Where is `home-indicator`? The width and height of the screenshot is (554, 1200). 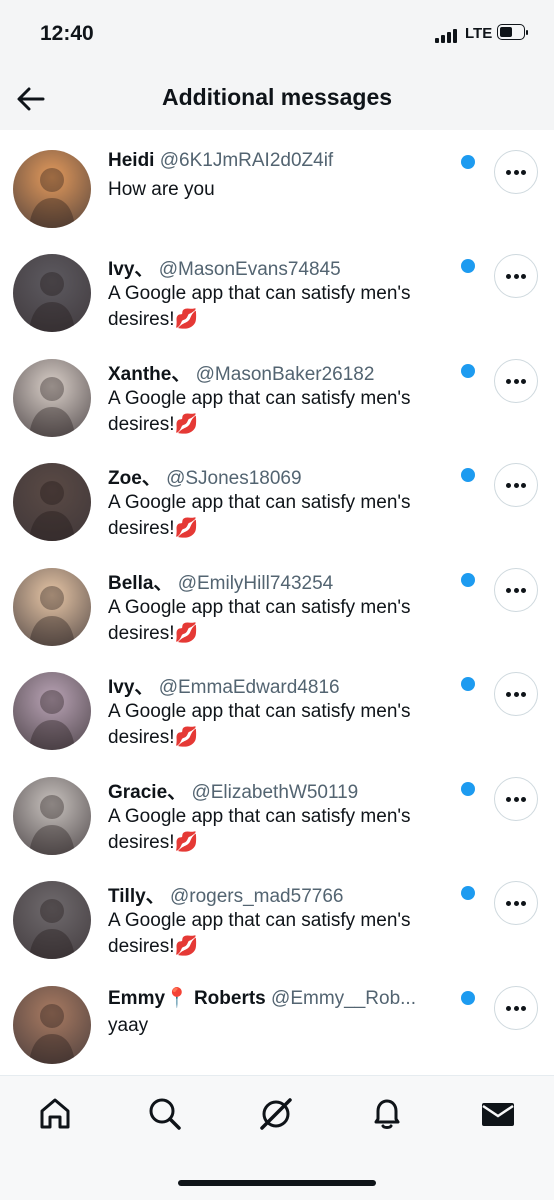
home-indicator is located at coordinates (277, 1183).